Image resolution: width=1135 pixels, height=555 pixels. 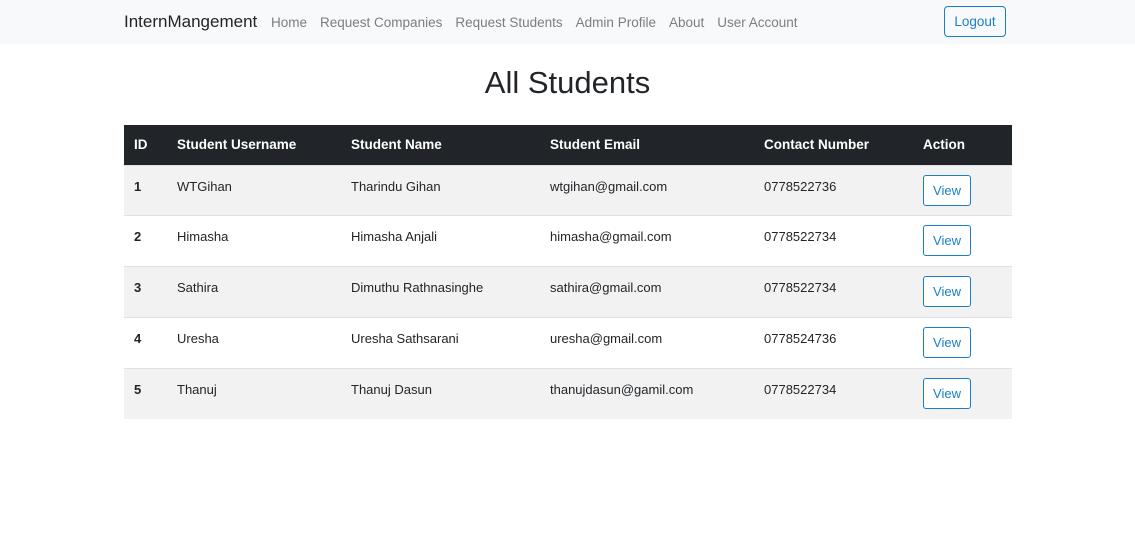 I want to click on cell-id: 4, so click(x=138, y=338).